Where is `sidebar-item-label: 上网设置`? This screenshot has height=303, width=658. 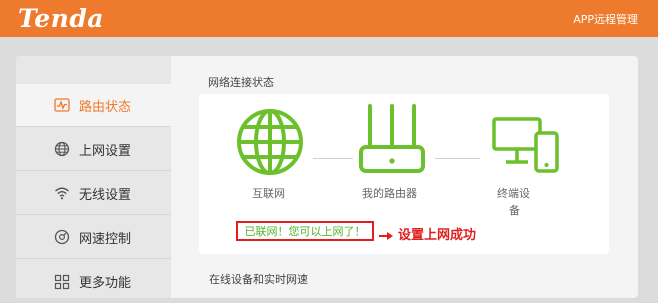
sidebar-item-label: 上网设置 is located at coordinates (105, 151).